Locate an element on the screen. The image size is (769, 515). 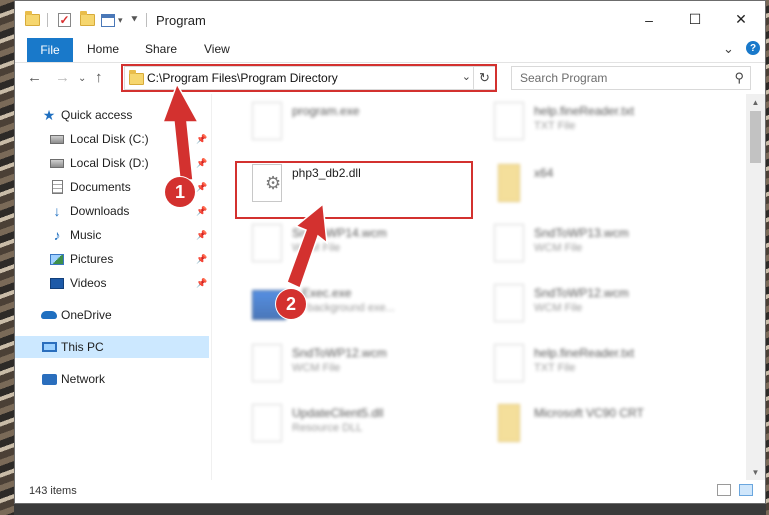
arrow-to-address-bar is located at coordinates (180, 131).